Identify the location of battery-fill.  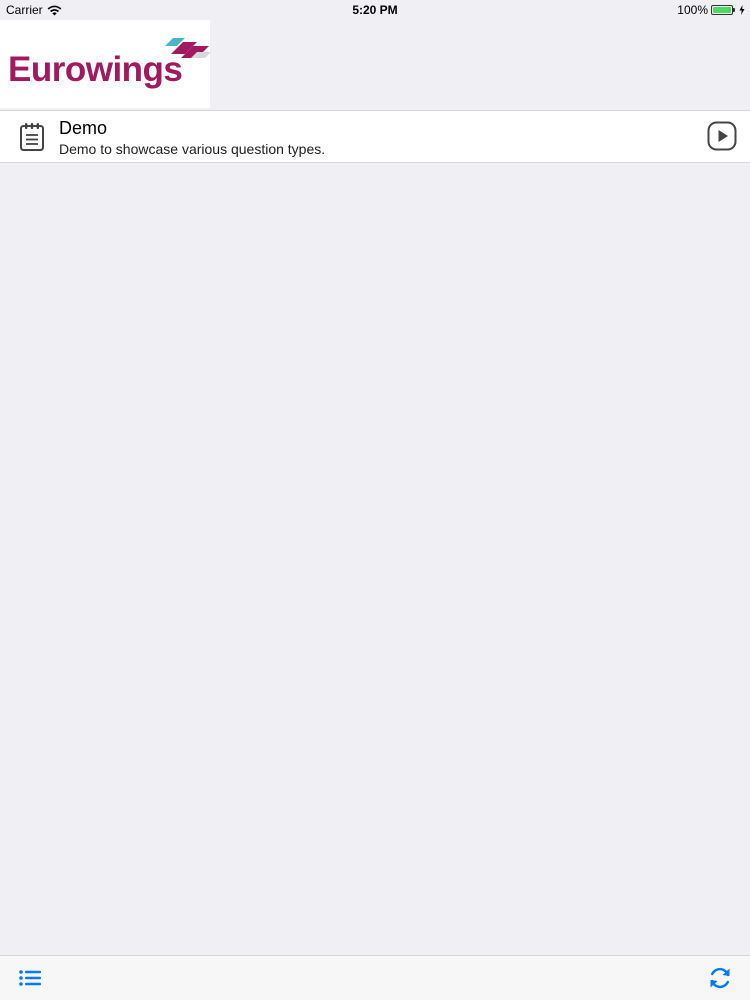
(722, 10).